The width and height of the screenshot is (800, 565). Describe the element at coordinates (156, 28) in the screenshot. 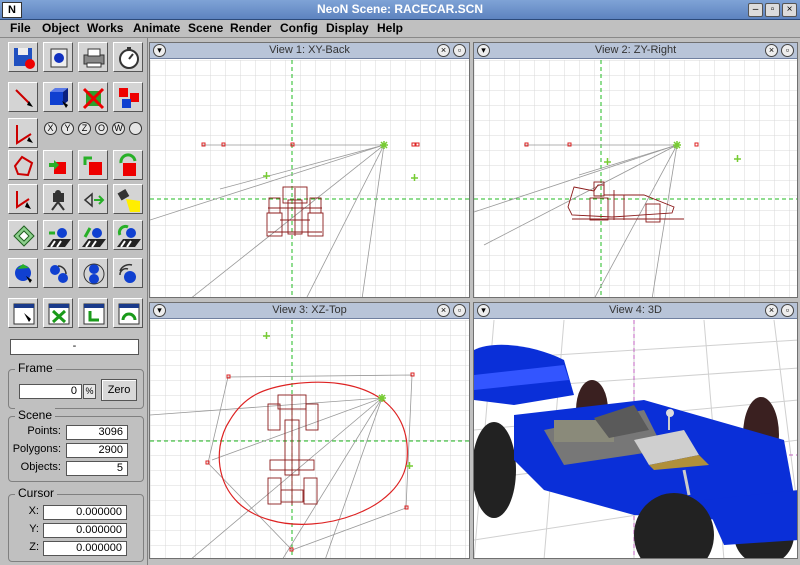

I see `menu-animate: Animate` at that location.